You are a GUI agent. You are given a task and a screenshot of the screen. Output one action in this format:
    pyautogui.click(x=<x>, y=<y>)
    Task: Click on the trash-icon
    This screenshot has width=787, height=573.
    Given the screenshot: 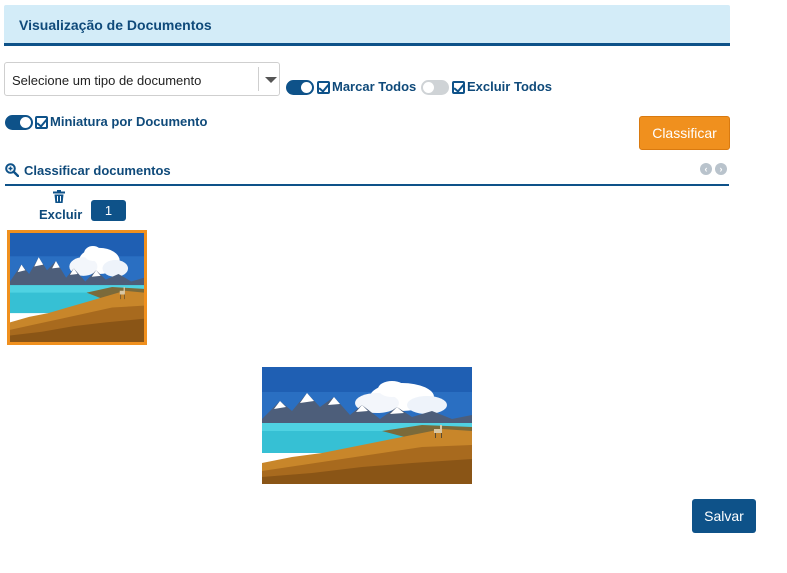 What is the action you would take?
    pyautogui.click(x=59, y=196)
    